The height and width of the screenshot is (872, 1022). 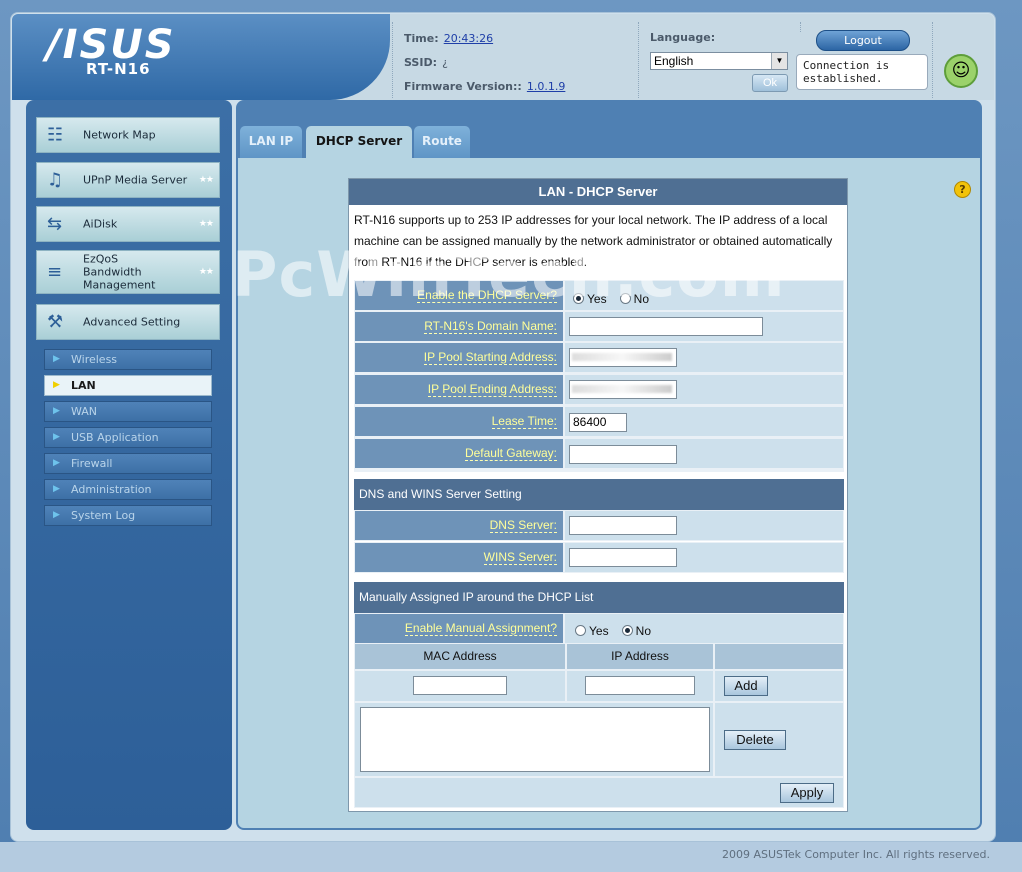 What do you see at coordinates (509, 274) in the screenshot?
I see `watermark: PcWinTech.com` at bounding box center [509, 274].